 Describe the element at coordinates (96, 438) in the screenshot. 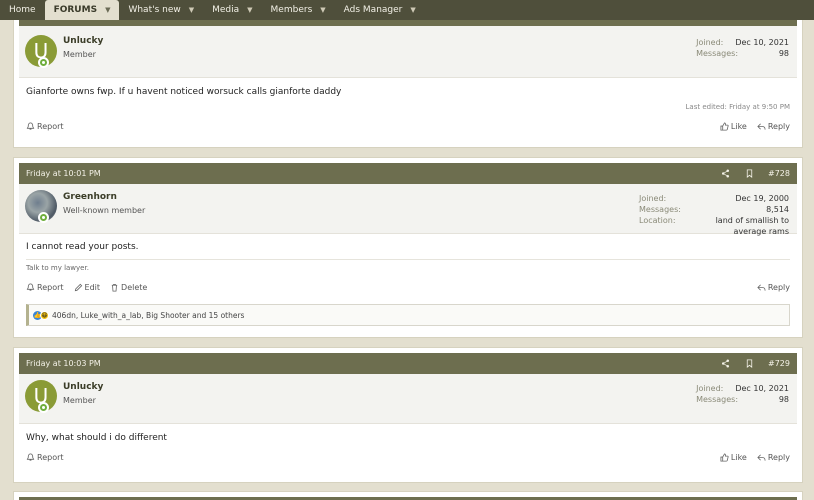

I see `post-body: Why, what should i do different` at that location.